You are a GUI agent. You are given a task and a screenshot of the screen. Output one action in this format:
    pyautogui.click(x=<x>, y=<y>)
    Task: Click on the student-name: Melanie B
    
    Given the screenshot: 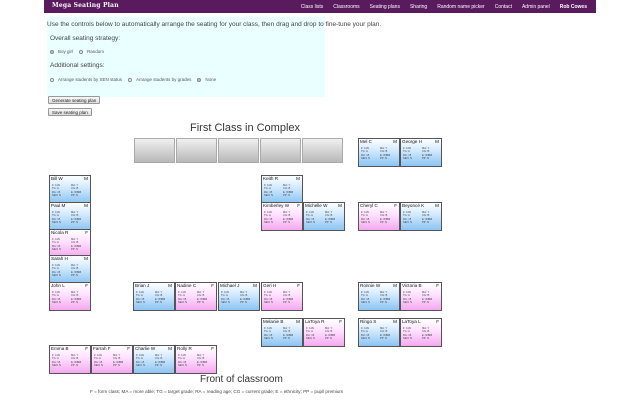 What is the action you would take?
    pyautogui.click(x=273, y=321)
    